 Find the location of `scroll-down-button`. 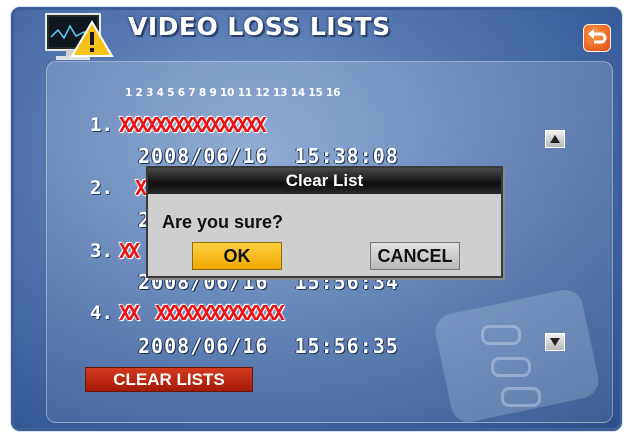

scroll-down-button is located at coordinates (555, 342).